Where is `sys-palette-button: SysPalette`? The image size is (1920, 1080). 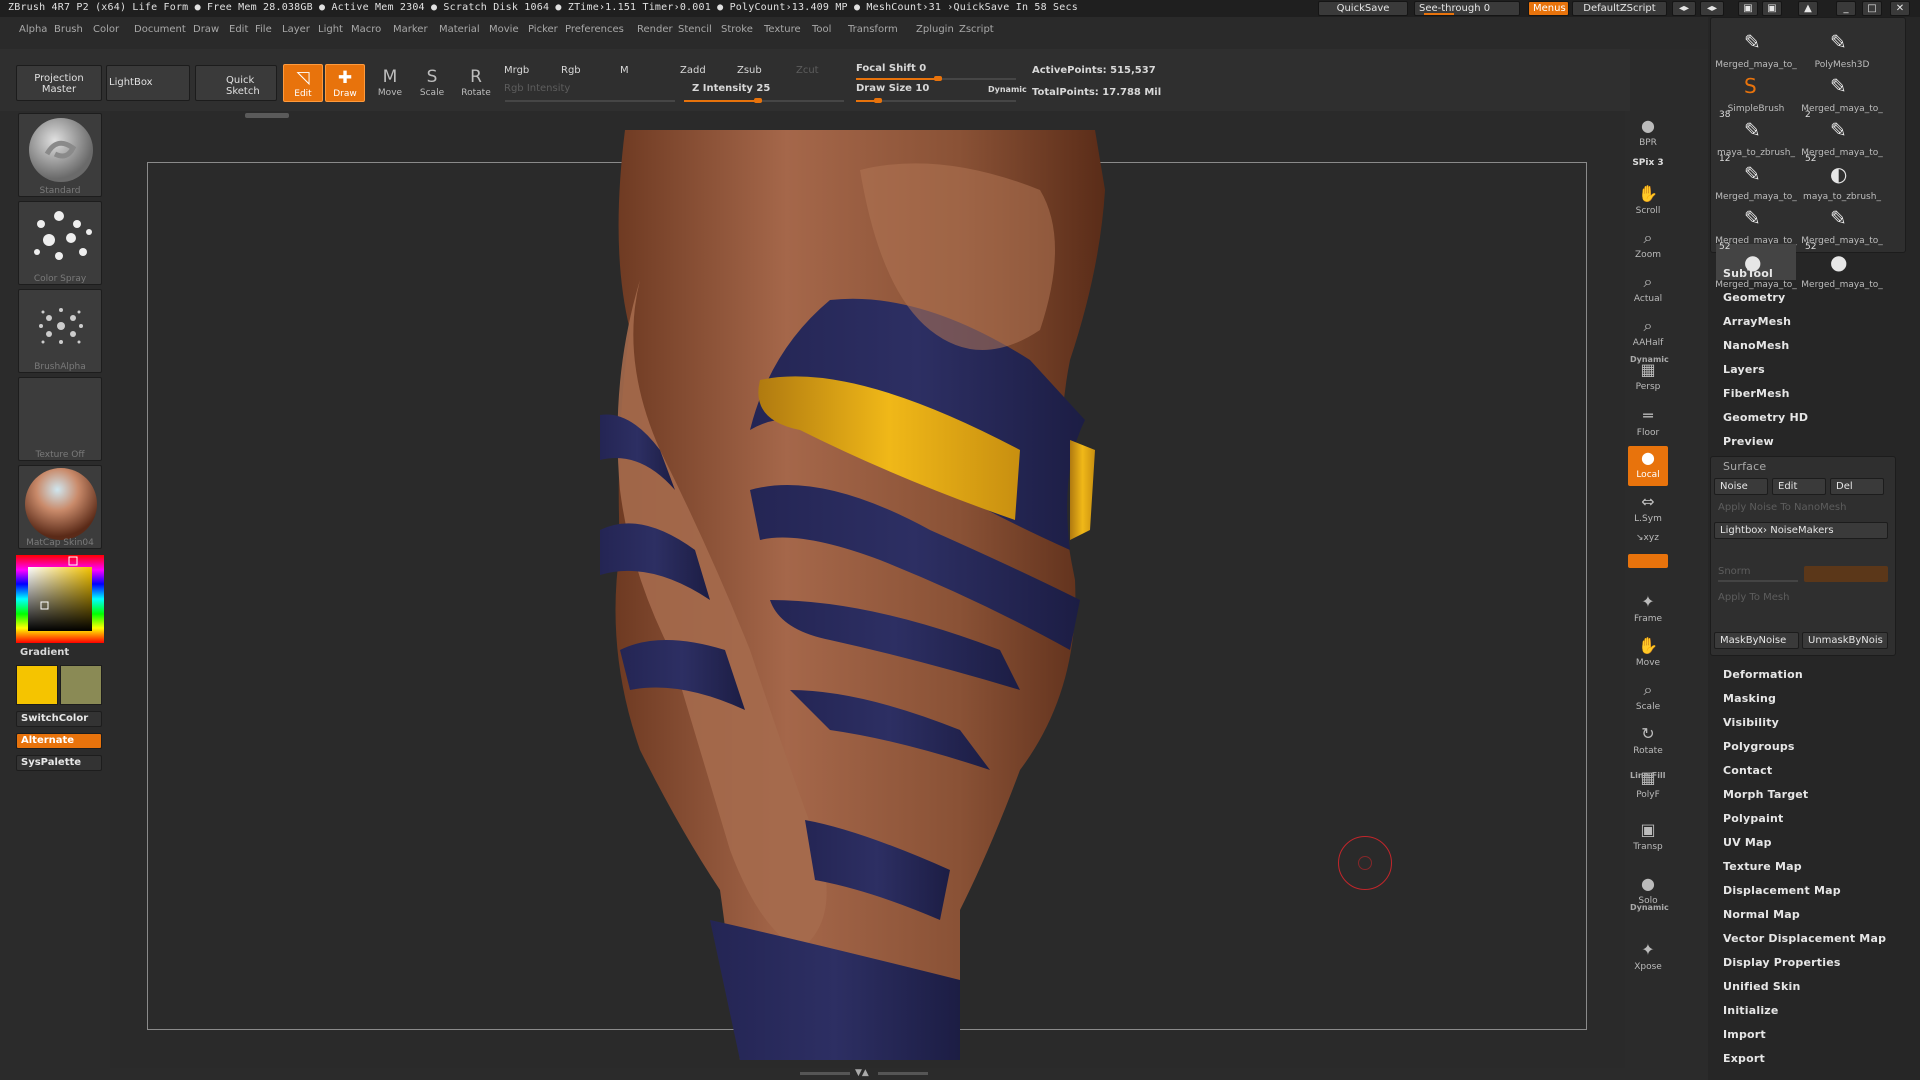
sys-palette-button: SysPalette is located at coordinates (59, 763).